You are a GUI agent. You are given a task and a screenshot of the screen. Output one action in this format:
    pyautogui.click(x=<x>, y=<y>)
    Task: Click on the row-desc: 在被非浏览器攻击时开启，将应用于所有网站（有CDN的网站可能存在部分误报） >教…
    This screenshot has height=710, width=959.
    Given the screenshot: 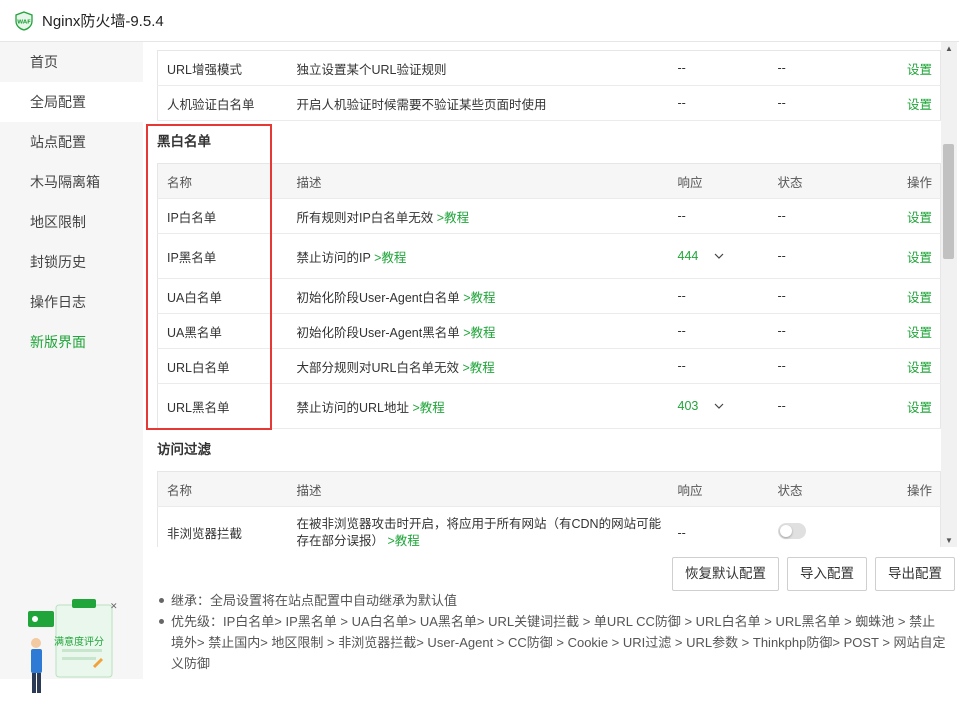 What is the action you would take?
    pyautogui.click(x=478, y=527)
    